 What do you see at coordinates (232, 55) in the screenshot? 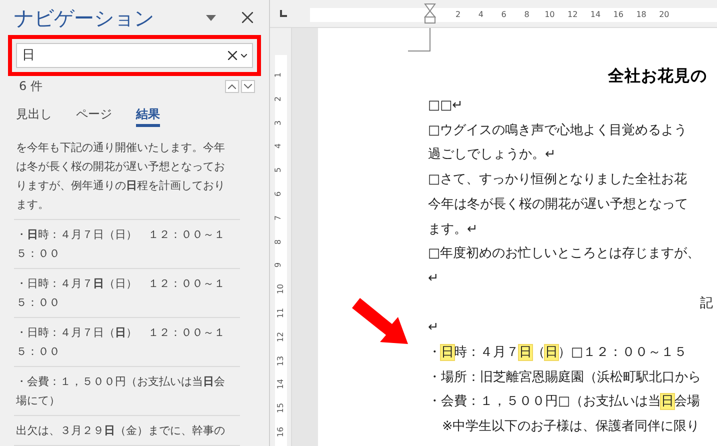
I see `clear-icon` at bounding box center [232, 55].